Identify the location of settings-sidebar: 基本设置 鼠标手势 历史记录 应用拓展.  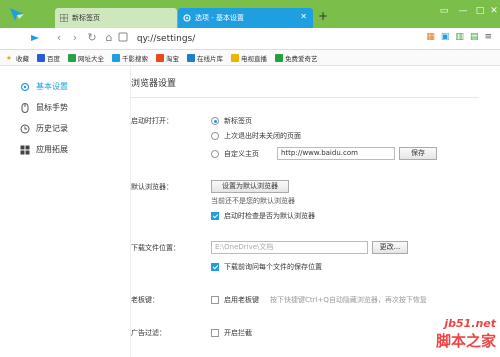
(65, 118).